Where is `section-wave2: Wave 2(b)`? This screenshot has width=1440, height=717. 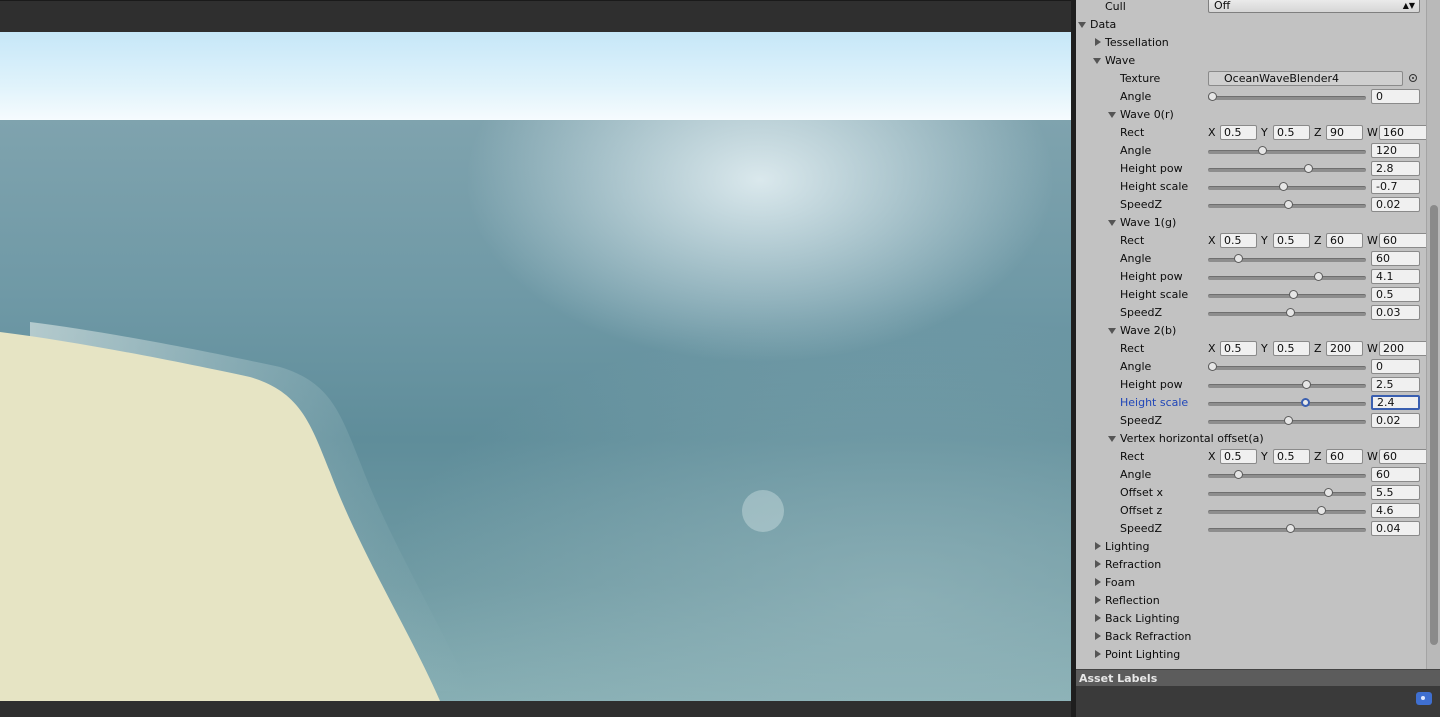 section-wave2: Wave 2(b) is located at coordinates (1251, 331).